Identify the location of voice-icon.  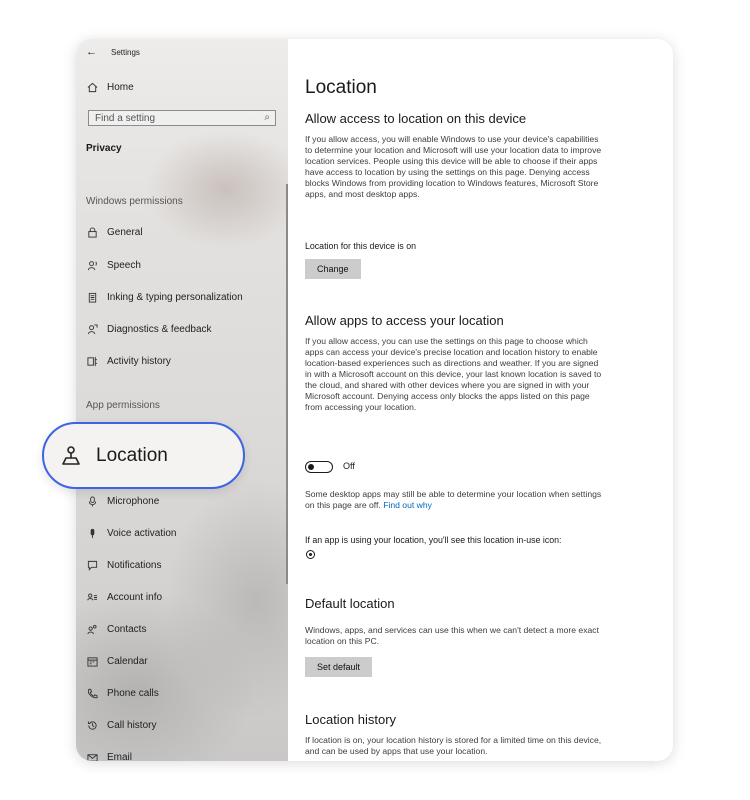
(92, 533).